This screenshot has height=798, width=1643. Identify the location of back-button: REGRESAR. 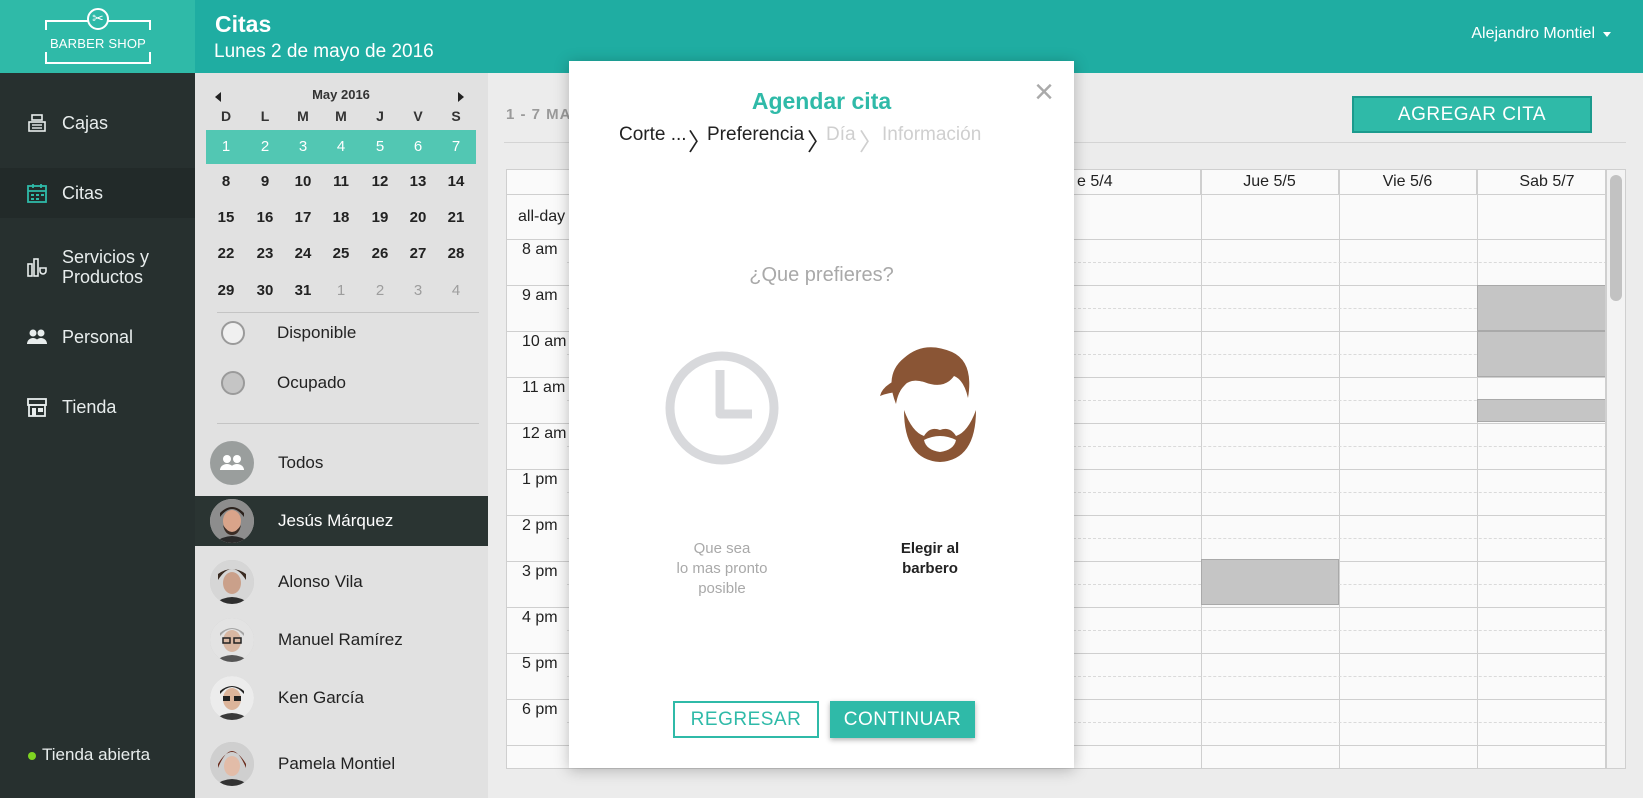
(746, 719).